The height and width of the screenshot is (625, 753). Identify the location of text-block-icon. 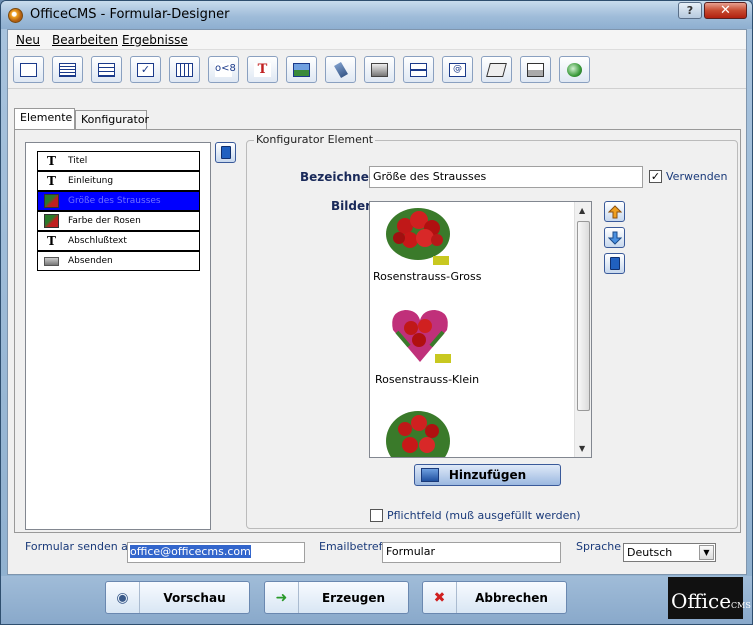
(67, 69).